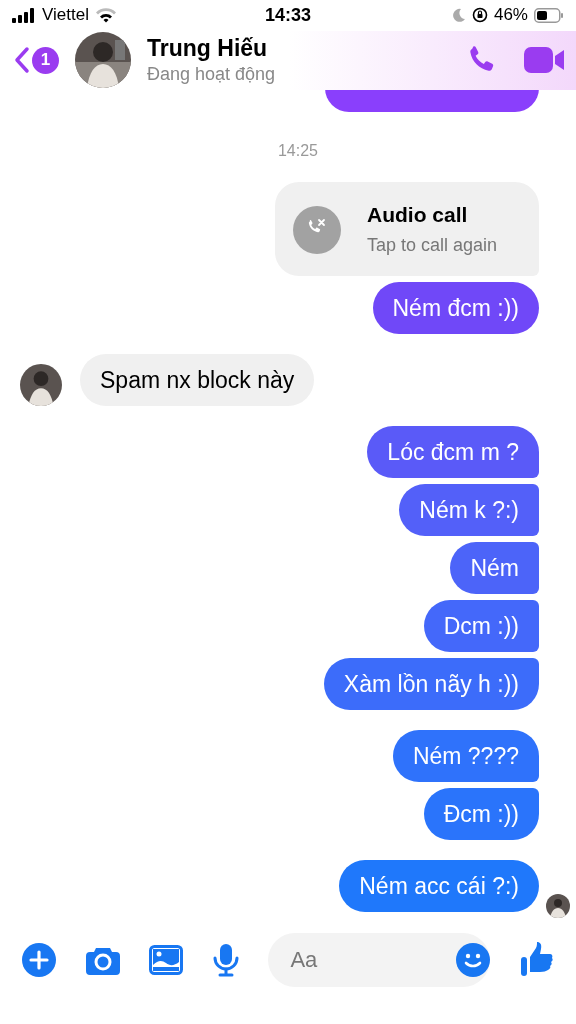 This screenshot has width=576, height=1024. I want to click on message-bubble: Đcm :)), so click(481, 814).